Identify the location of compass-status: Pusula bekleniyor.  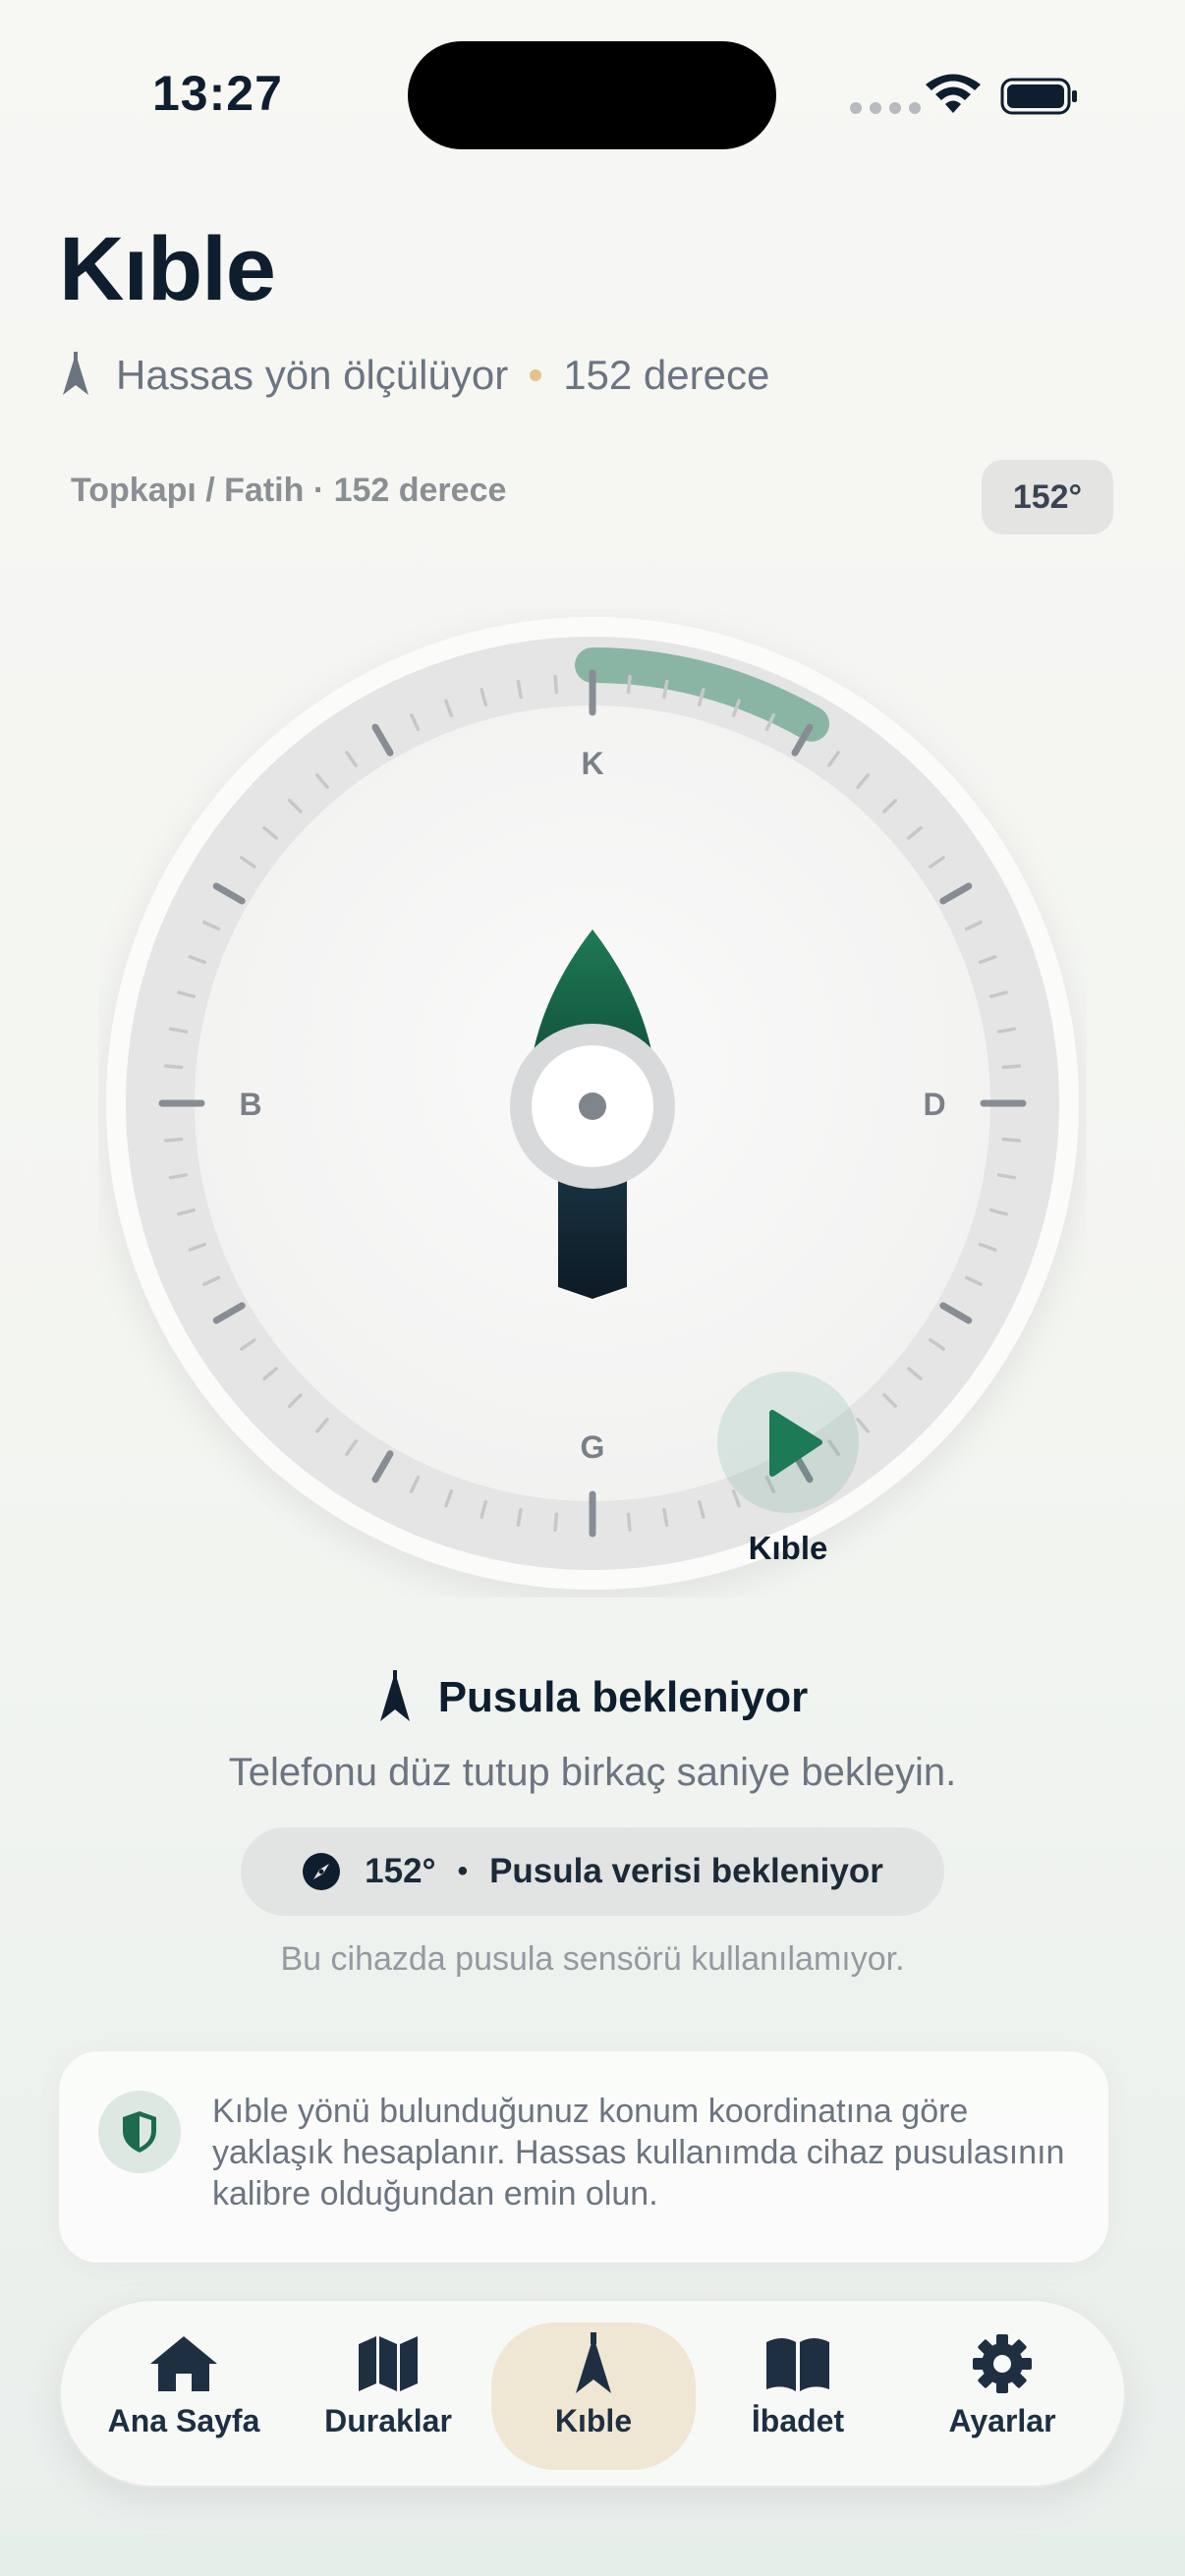
(592, 1697).